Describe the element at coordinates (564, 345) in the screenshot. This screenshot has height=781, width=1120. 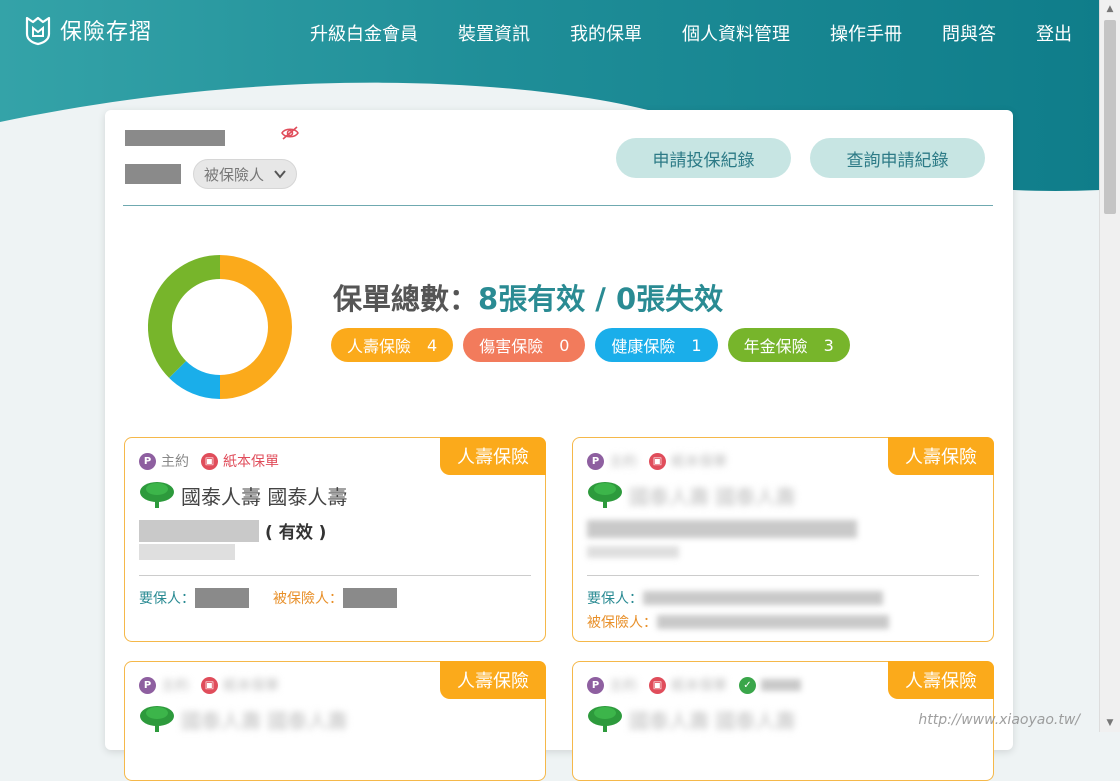
I see `tag-accident-count: 0` at that location.